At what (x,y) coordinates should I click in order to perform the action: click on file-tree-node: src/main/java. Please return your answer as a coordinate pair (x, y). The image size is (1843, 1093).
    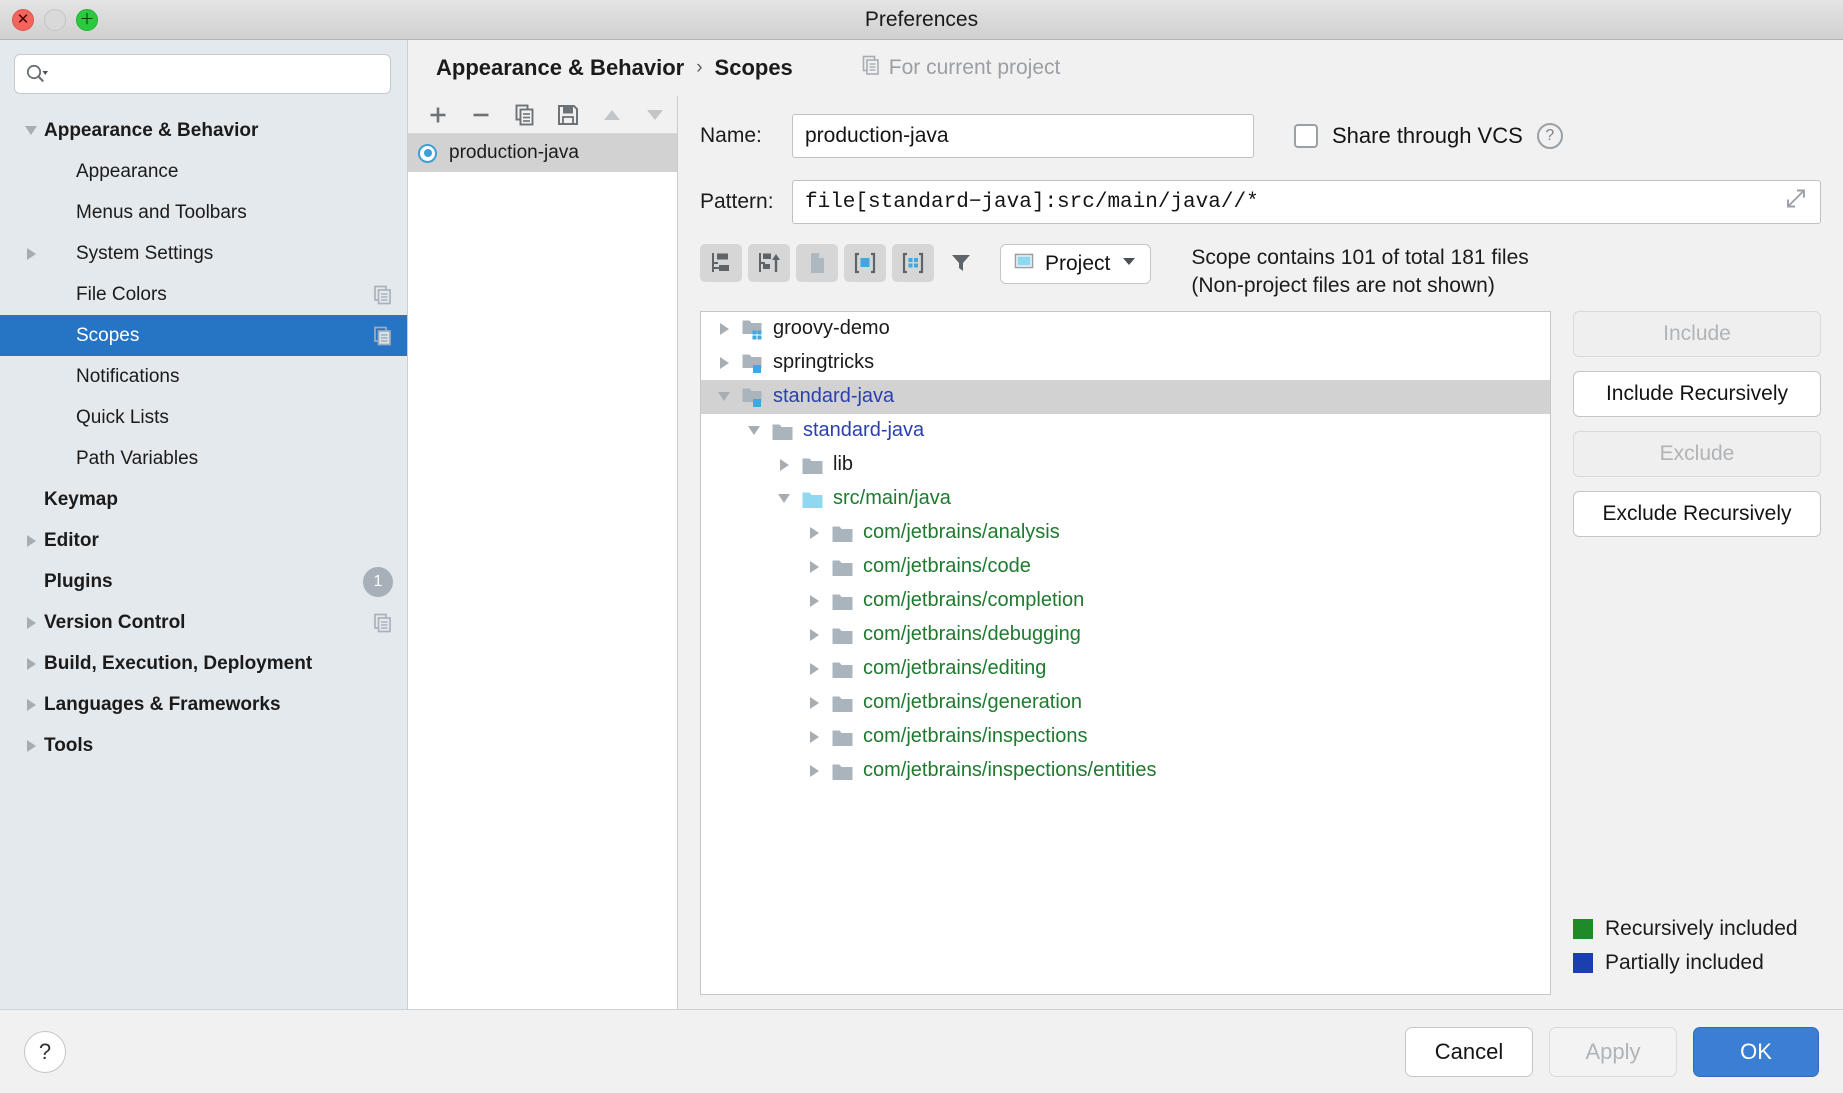
    Looking at the image, I should click on (1125, 499).